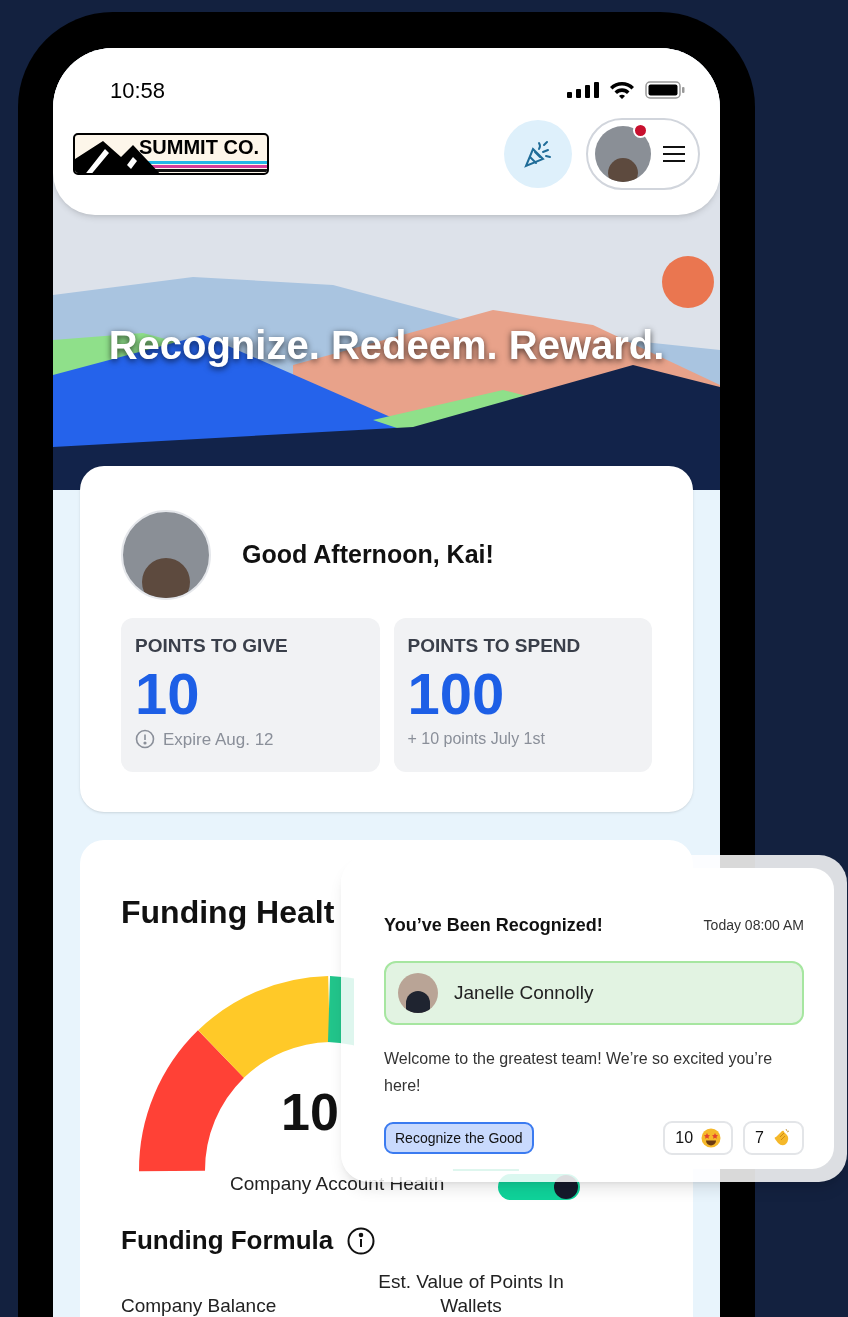 The image size is (848, 1317). Describe the element at coordinates (361, 1240) in the screenshot. I see `info-icon` at that location.